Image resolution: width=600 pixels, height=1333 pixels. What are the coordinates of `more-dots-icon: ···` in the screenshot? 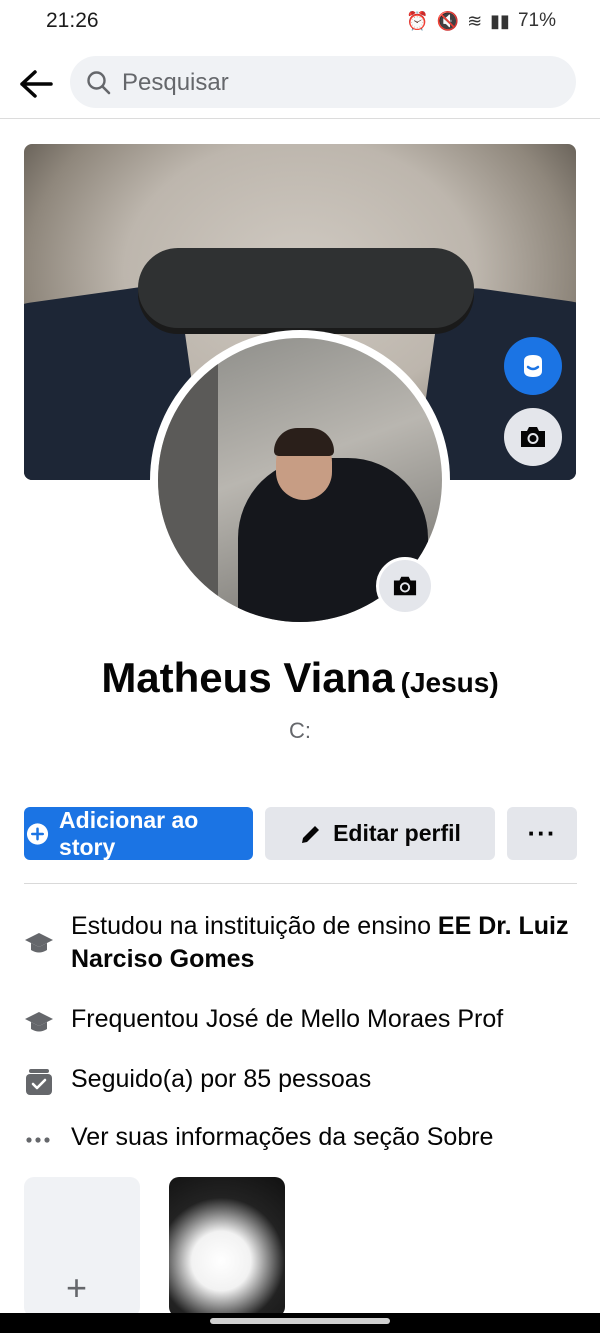 It's located at (542, 833).